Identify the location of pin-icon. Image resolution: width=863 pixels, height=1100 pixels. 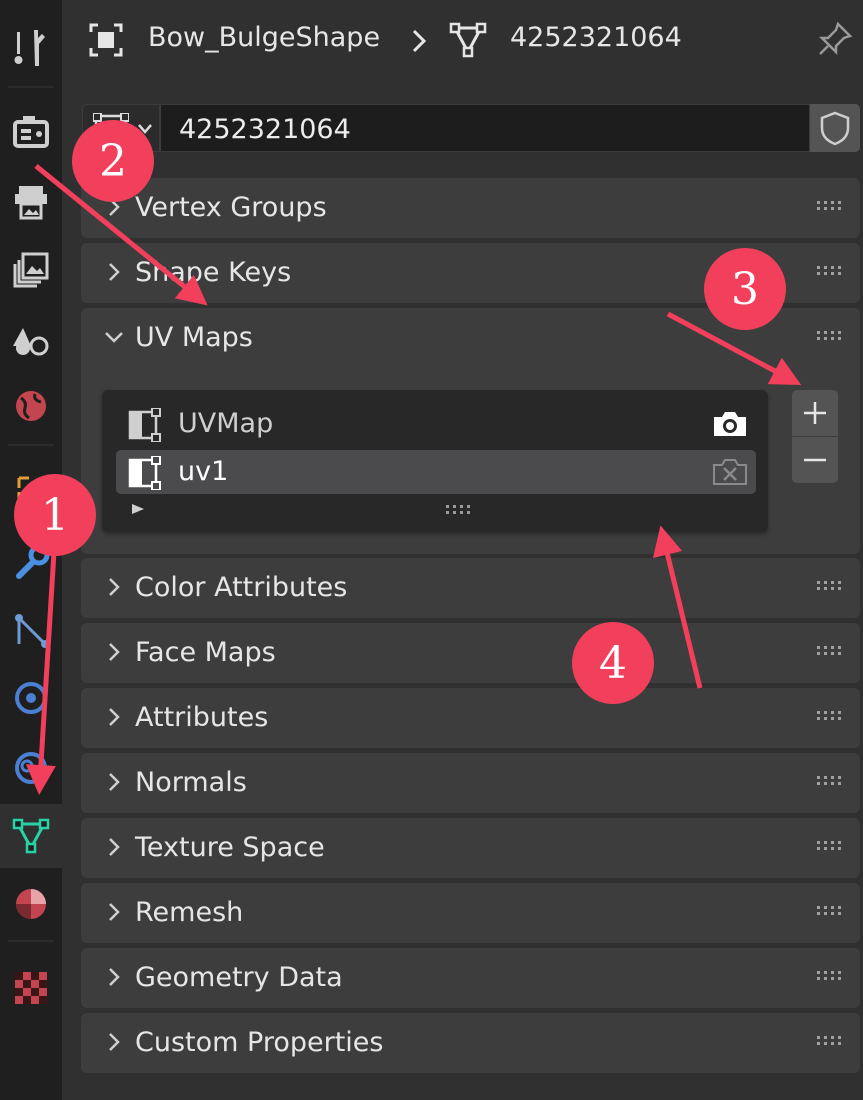
(835, 39).